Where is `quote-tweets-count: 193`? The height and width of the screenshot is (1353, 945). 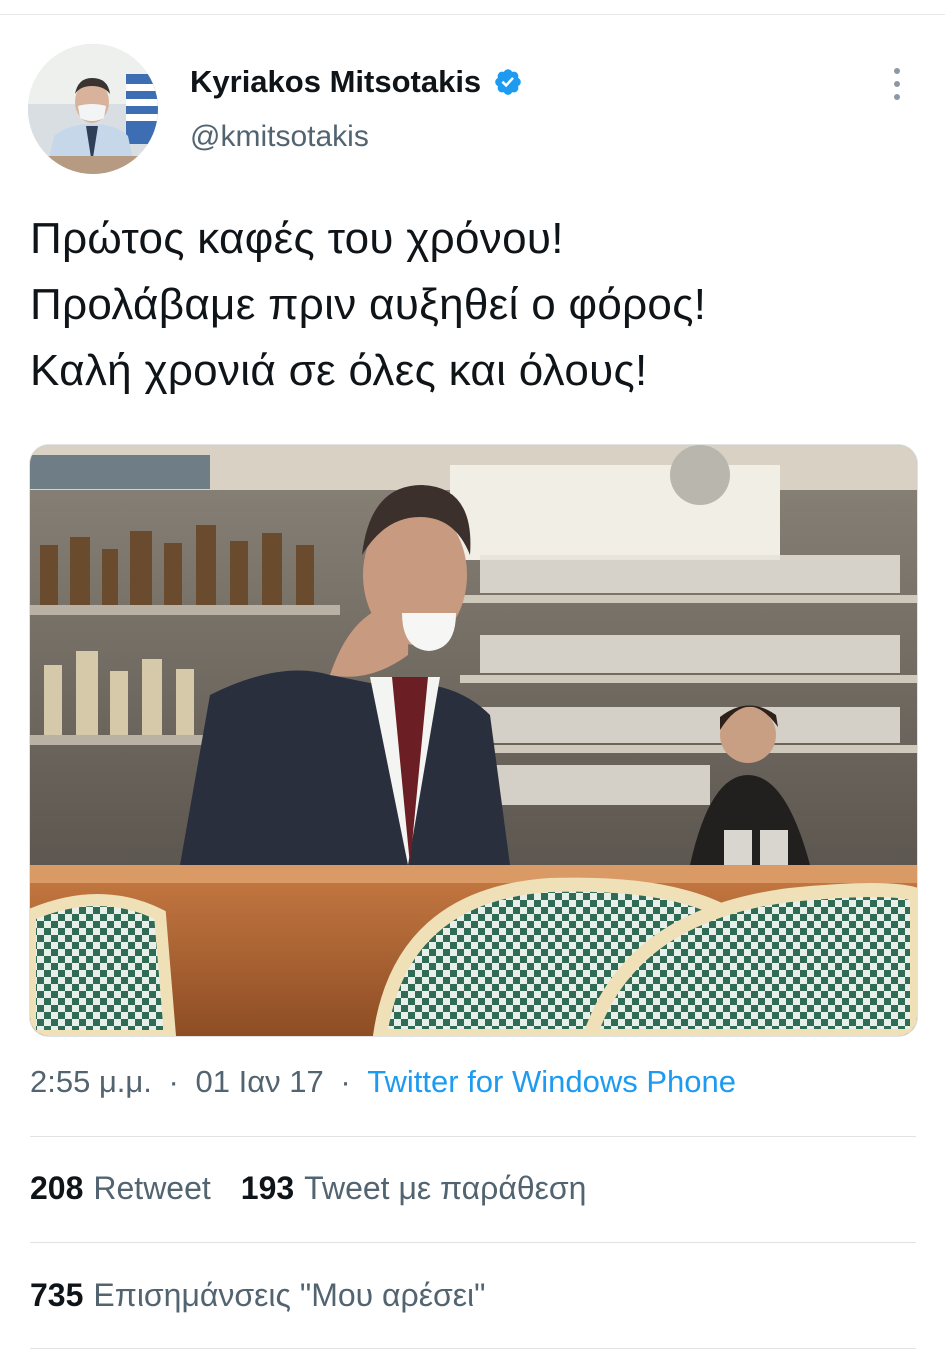
quote-tweets-count: 193 is located at coordinates (267, 1188).